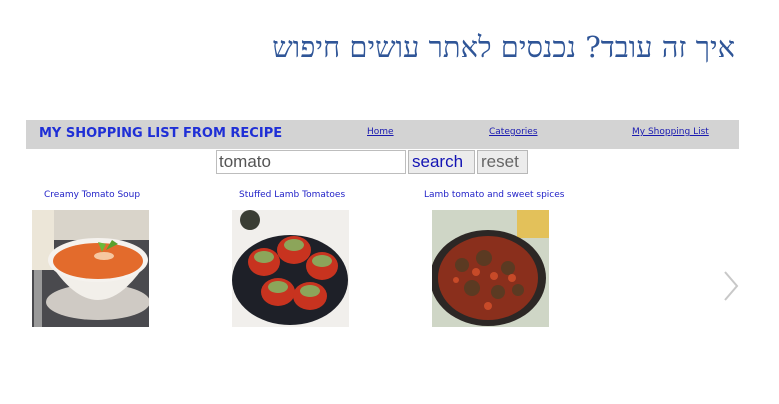  Describe the element at coordinates (311, 162) in the screenshot. I see `search-input: tomato` at that location.